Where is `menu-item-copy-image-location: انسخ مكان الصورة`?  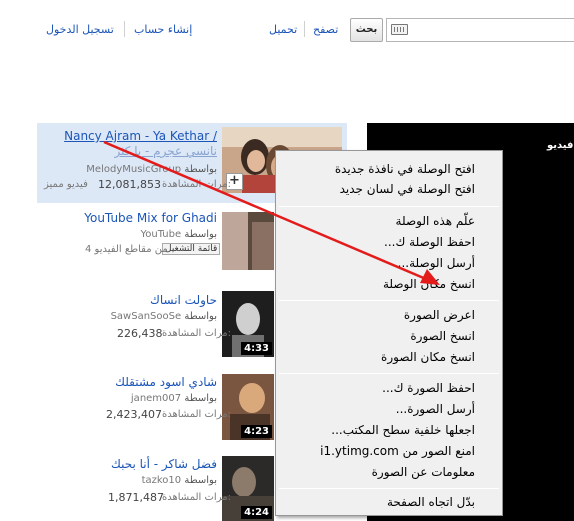
menu-item-copy-image-location: انسخ مكان الصورة is located at coordinates (428, 357).